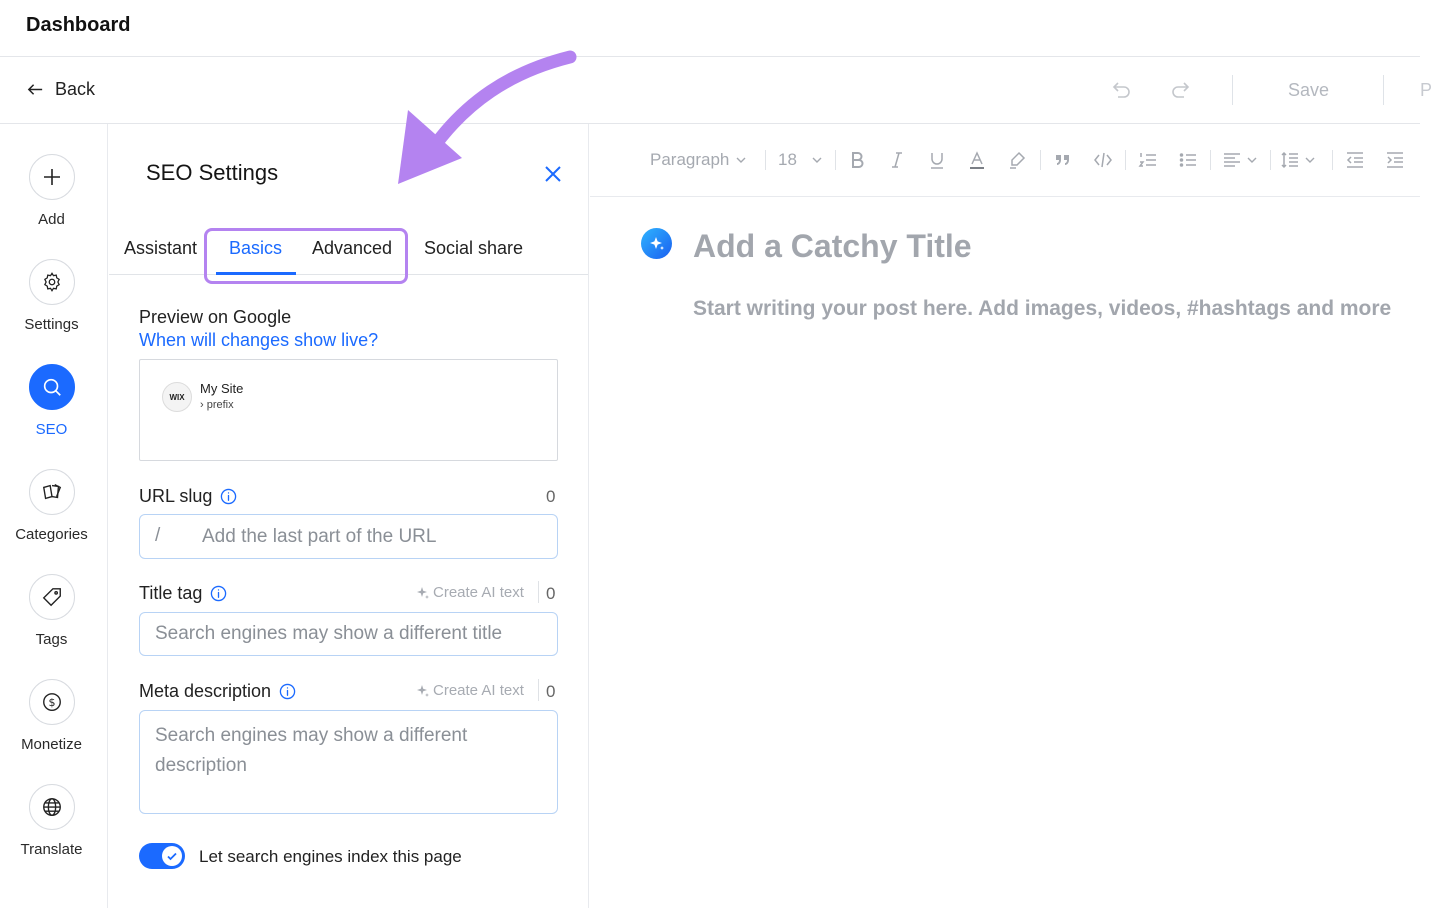 This screenshot has width=1449, height=908. Describe the element at coordinates (1181, 91) in the screenshot. I see `redo-icon` at that location.